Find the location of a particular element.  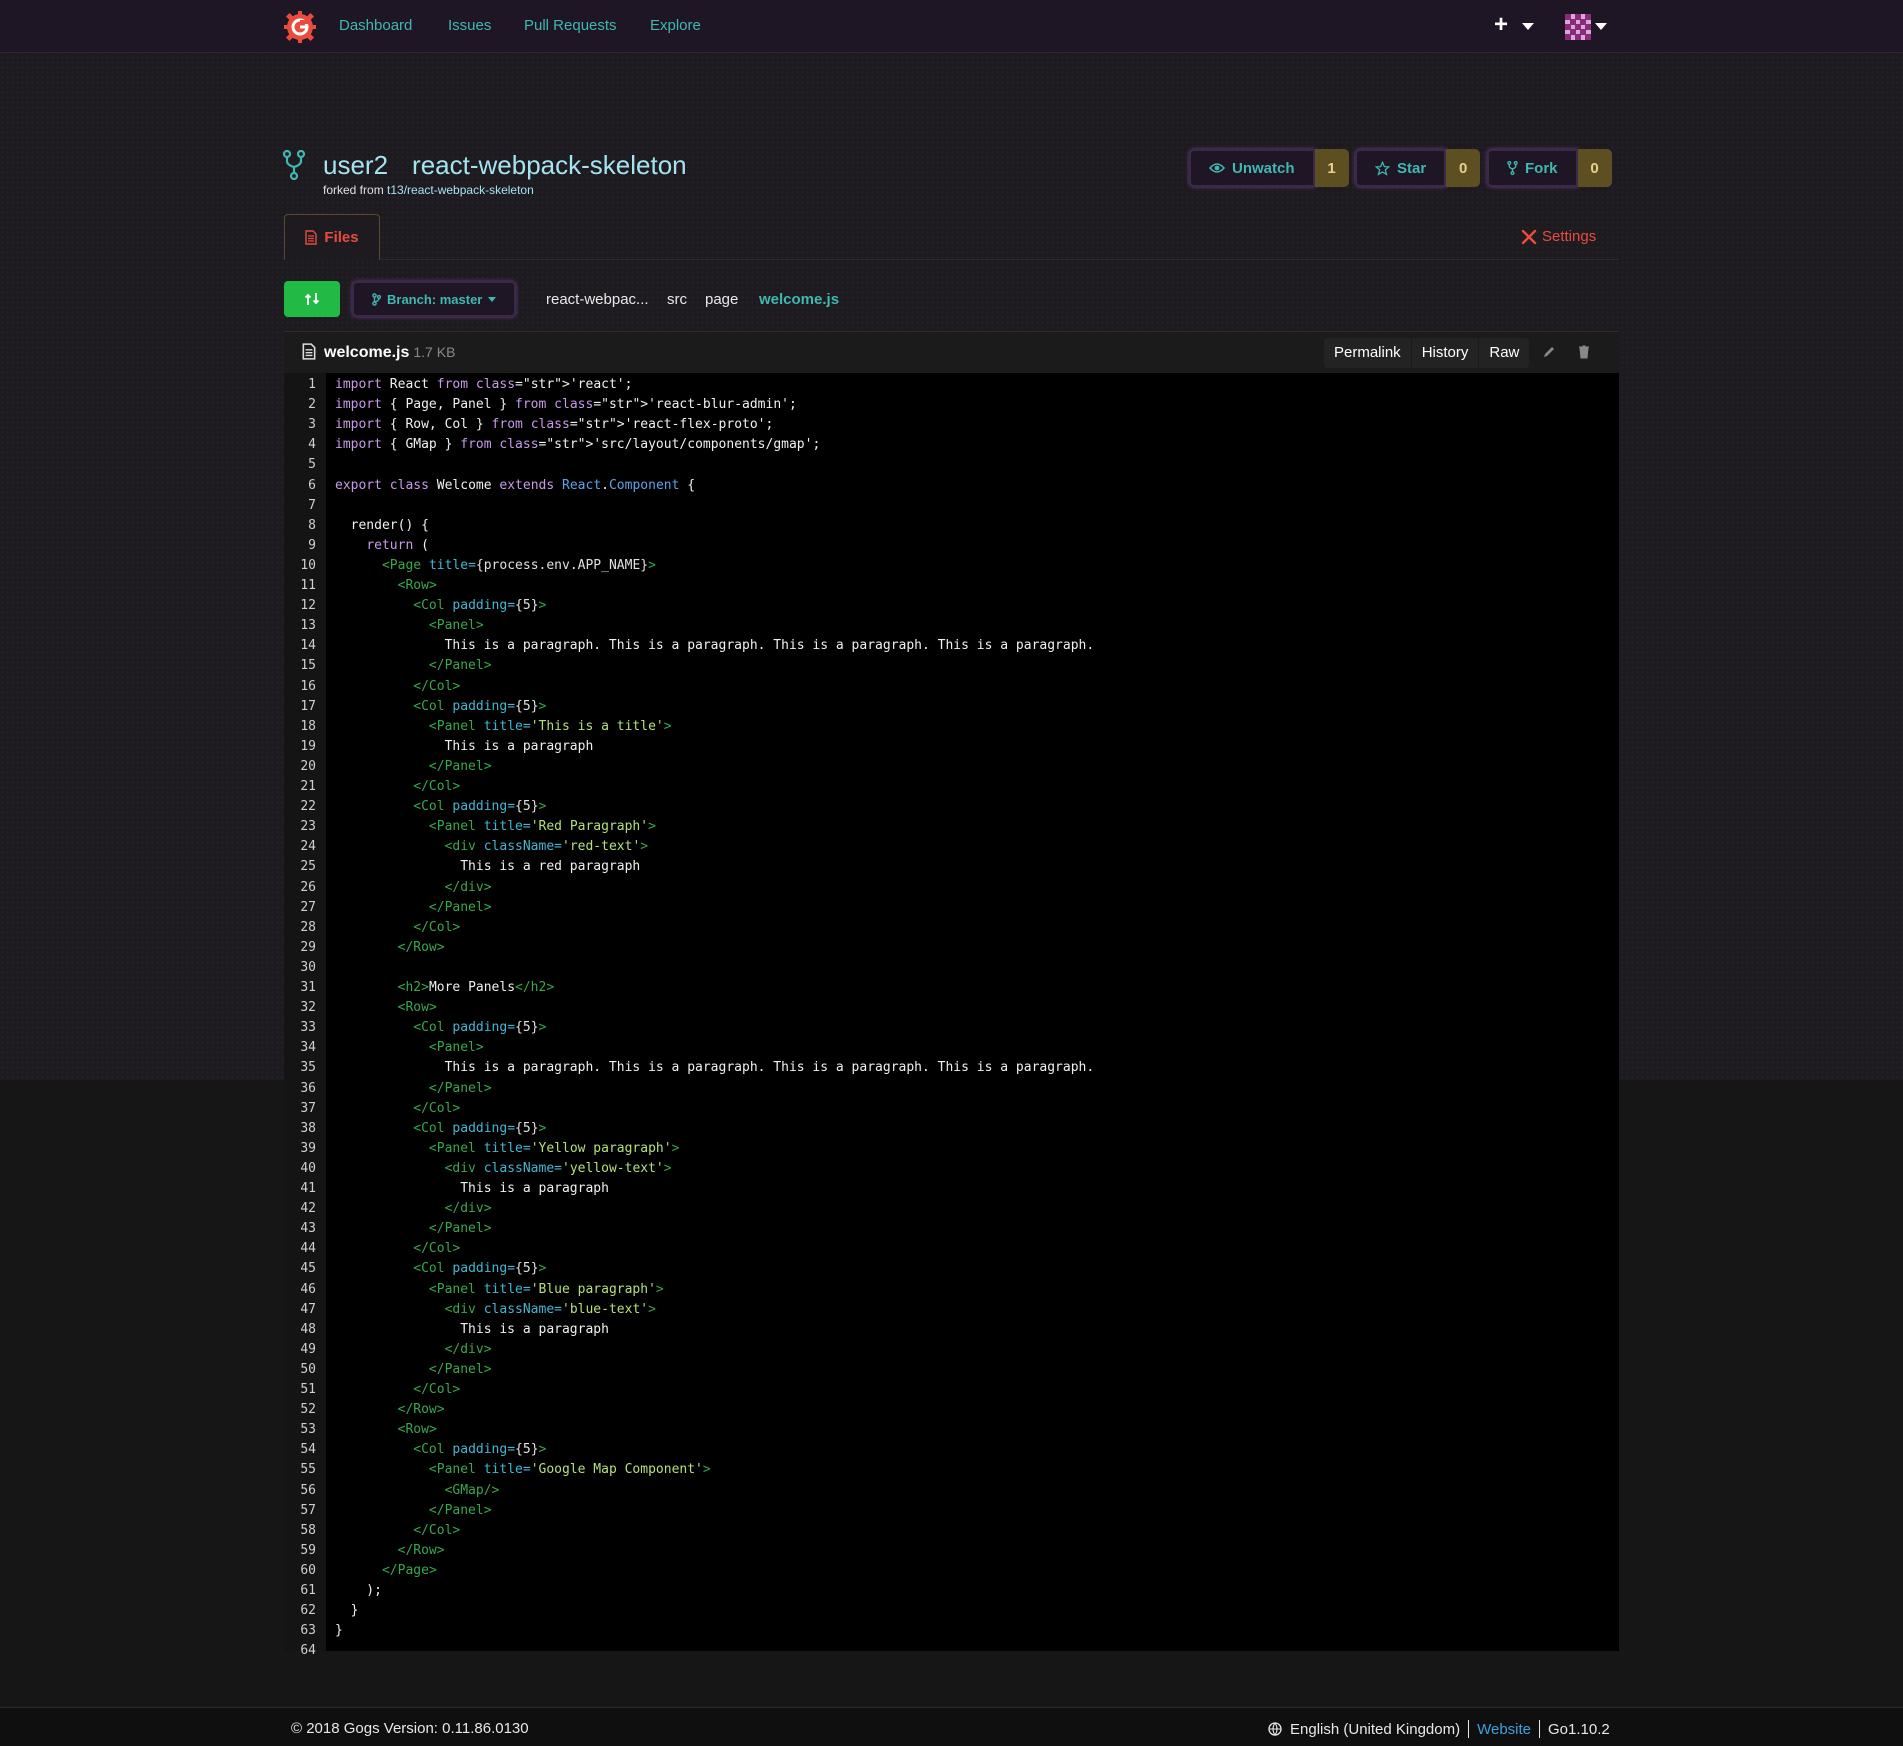

line-number: 54 is located at coordinates (300, 1450).